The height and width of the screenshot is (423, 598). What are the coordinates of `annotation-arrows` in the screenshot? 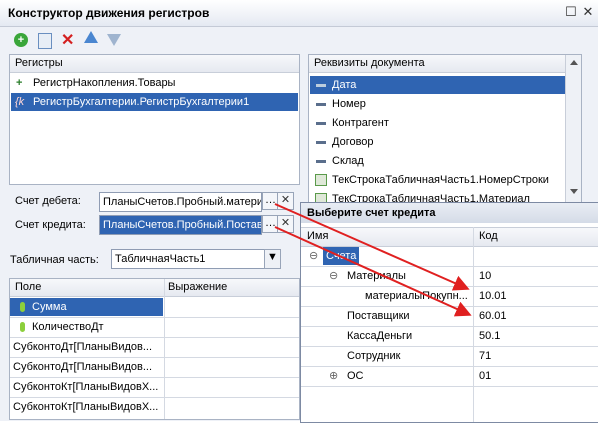 It's located at (373, 260).